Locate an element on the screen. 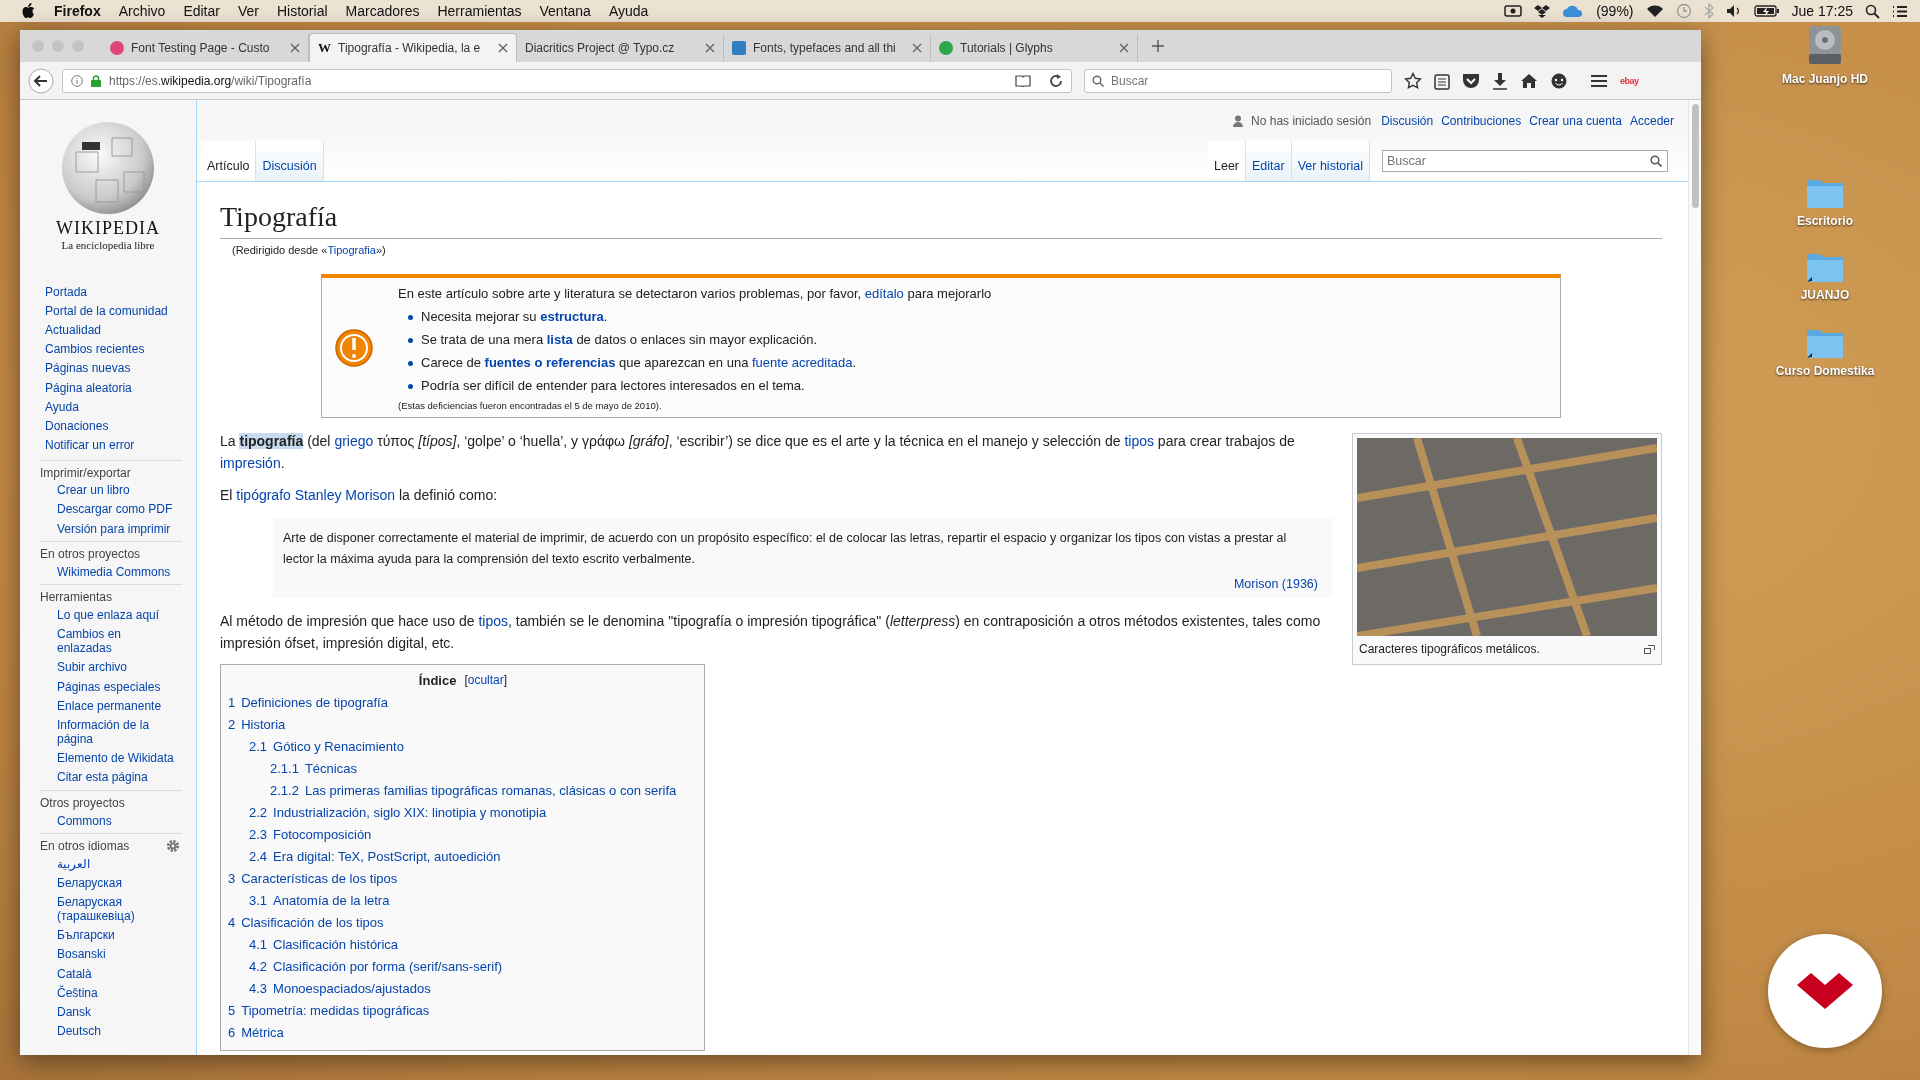  link: estructura is located at coordinates (572, 316).